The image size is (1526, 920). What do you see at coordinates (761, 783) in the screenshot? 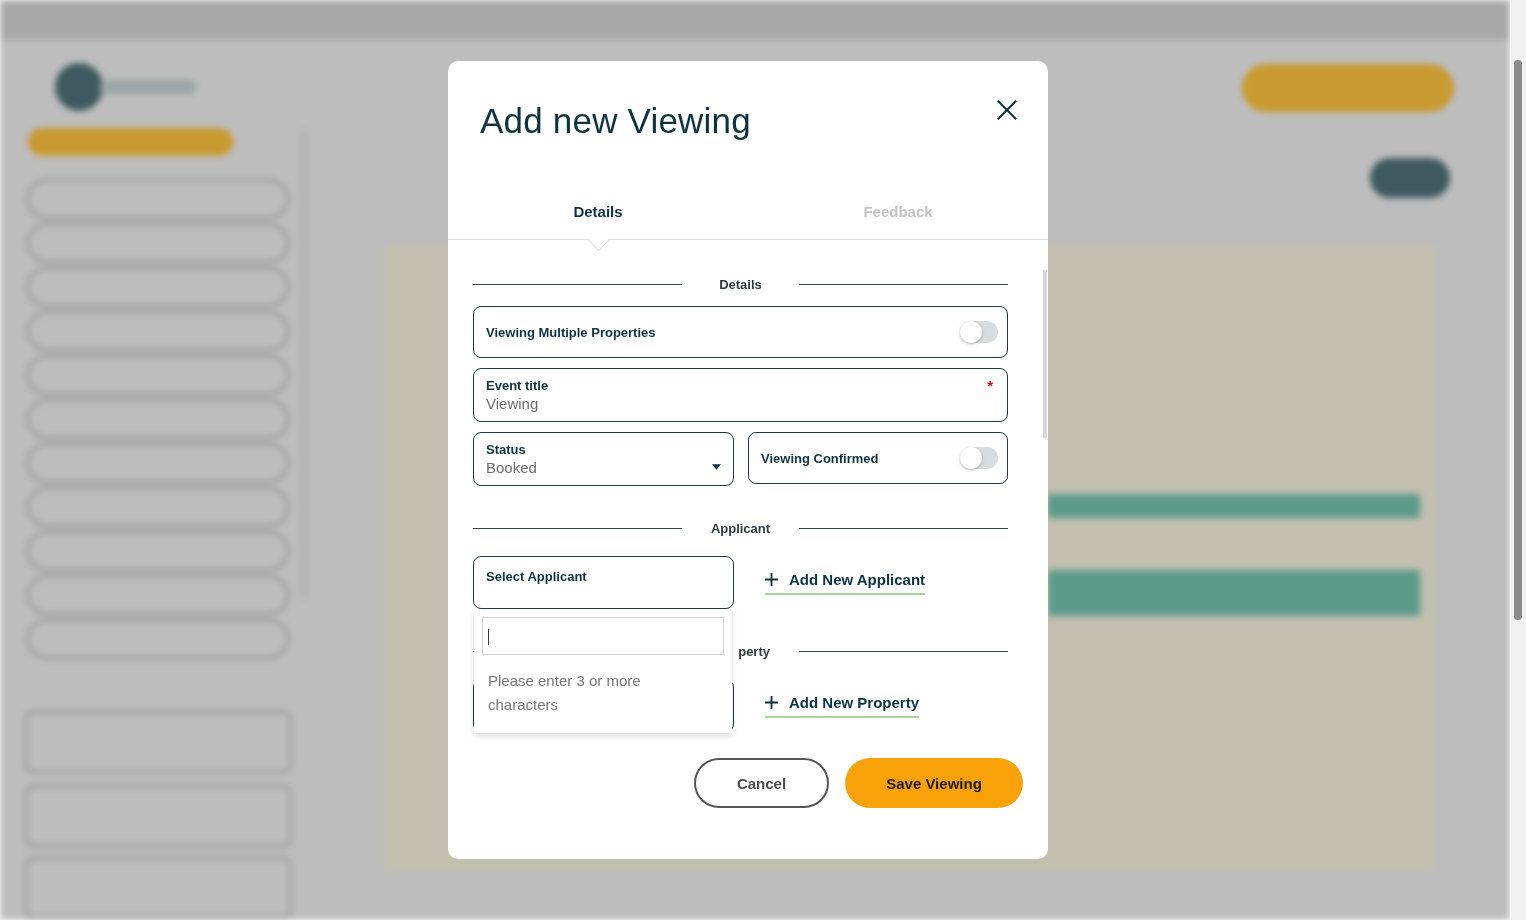
I see `cancel-button: Cancel` at bounding box center [761, 783].